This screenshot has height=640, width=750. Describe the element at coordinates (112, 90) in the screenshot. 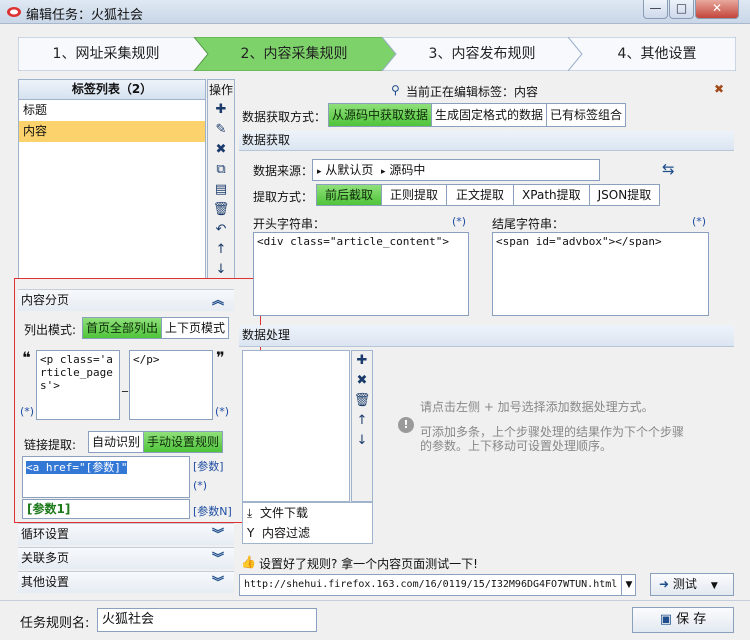

I see `tag-list-header: 标签列表（2）` at that location.